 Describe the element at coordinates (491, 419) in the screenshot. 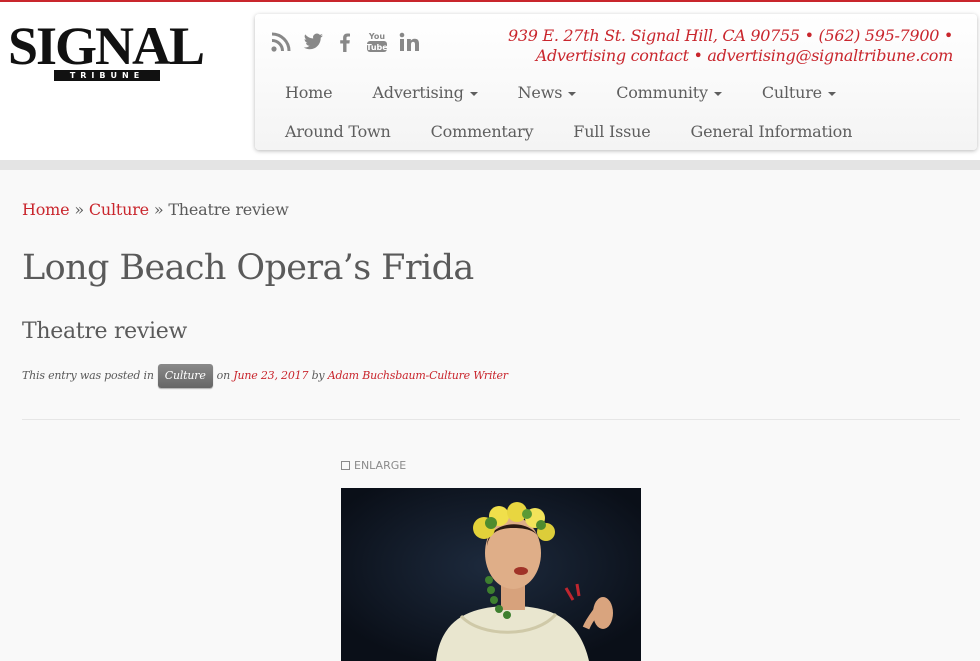

I see `content-separator` at that location.